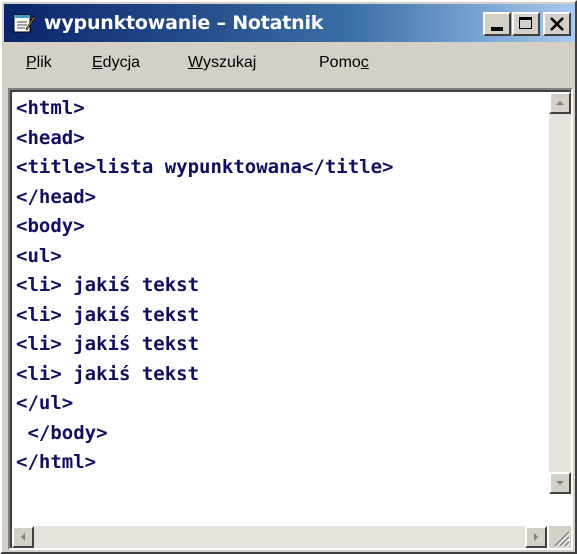 The width and height of the screenshot is (577, 554). Describe the element at coordinates (344, 63) in the screenshot. I see `menu-pomoc: Pomoc` at that location.